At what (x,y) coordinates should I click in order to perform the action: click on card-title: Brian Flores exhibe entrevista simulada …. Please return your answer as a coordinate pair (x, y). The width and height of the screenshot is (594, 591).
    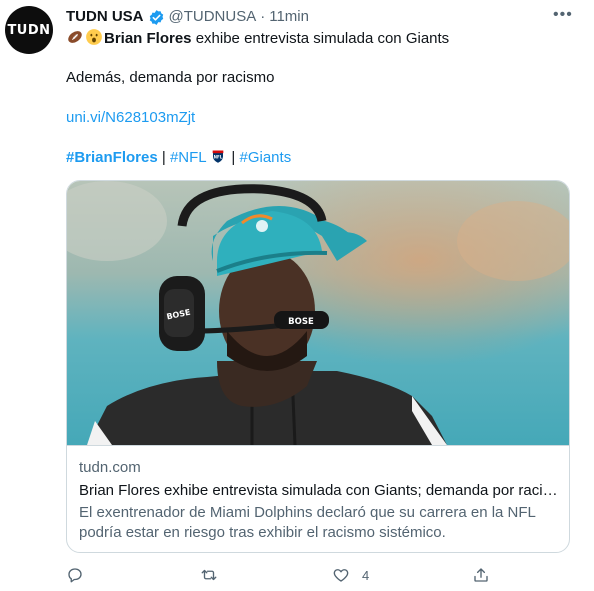
    Looking at the image, I should click on (321, 490).